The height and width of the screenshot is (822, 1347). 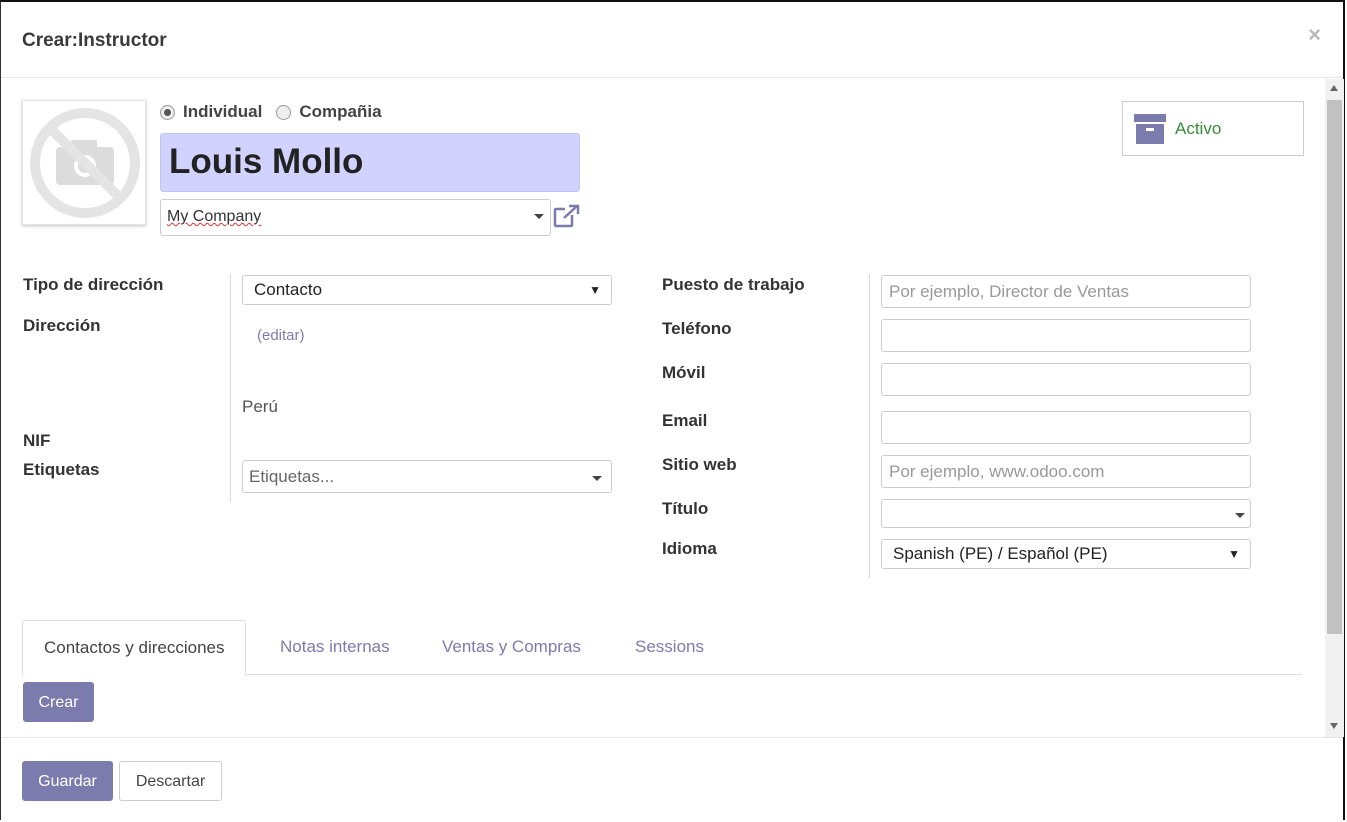 I want to click on language-value: Spanish (PE) / Español (PE), so click(x=1000, y=553).